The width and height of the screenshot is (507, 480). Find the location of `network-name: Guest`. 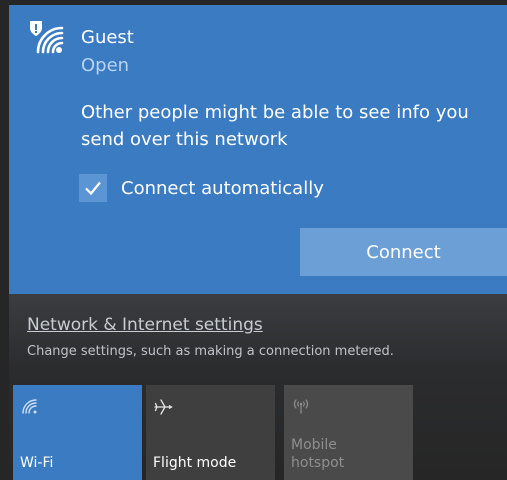

network-name: Guest is located at coordinates (107, 37).